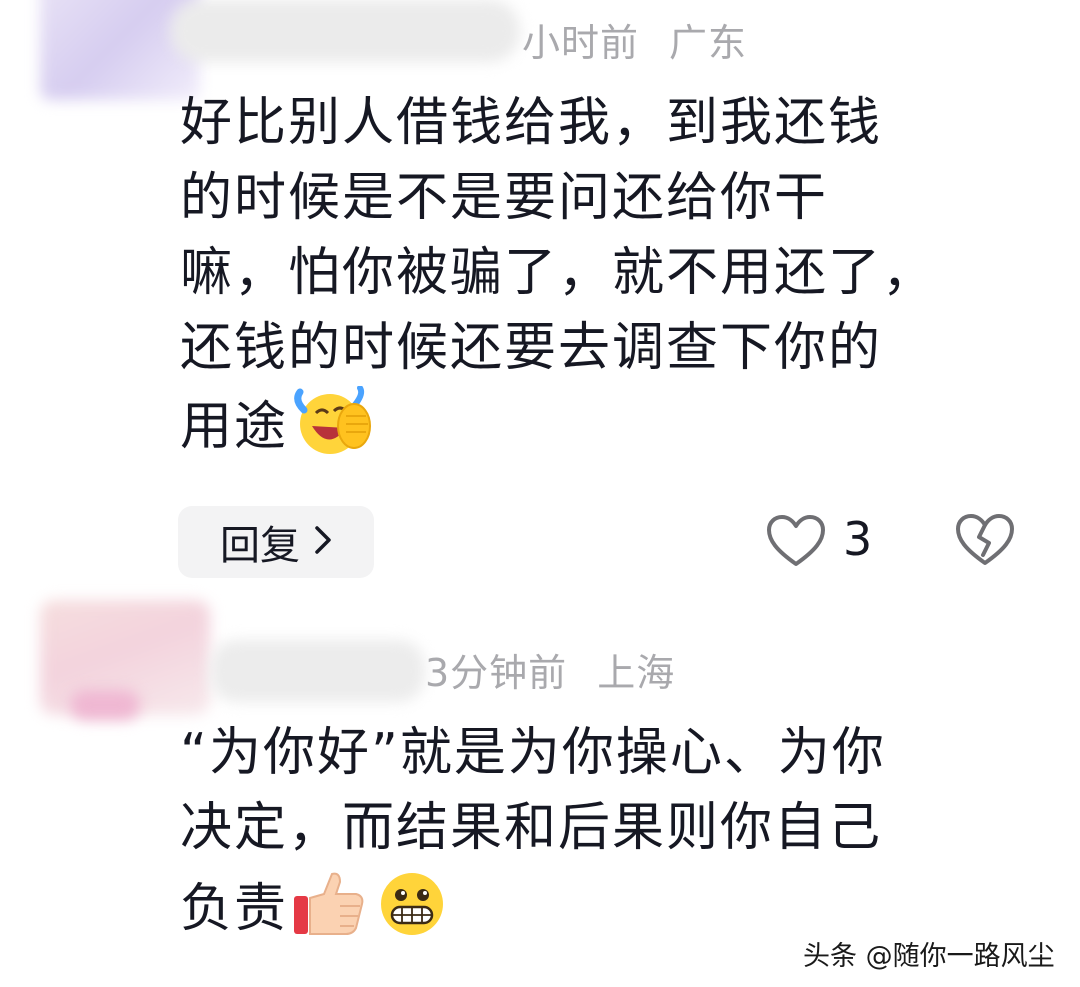  What do you see at coordinates (332, 431) in the screenshot?
I see `laughing-tears-emoji-icon` at bounding box center [332, 431].